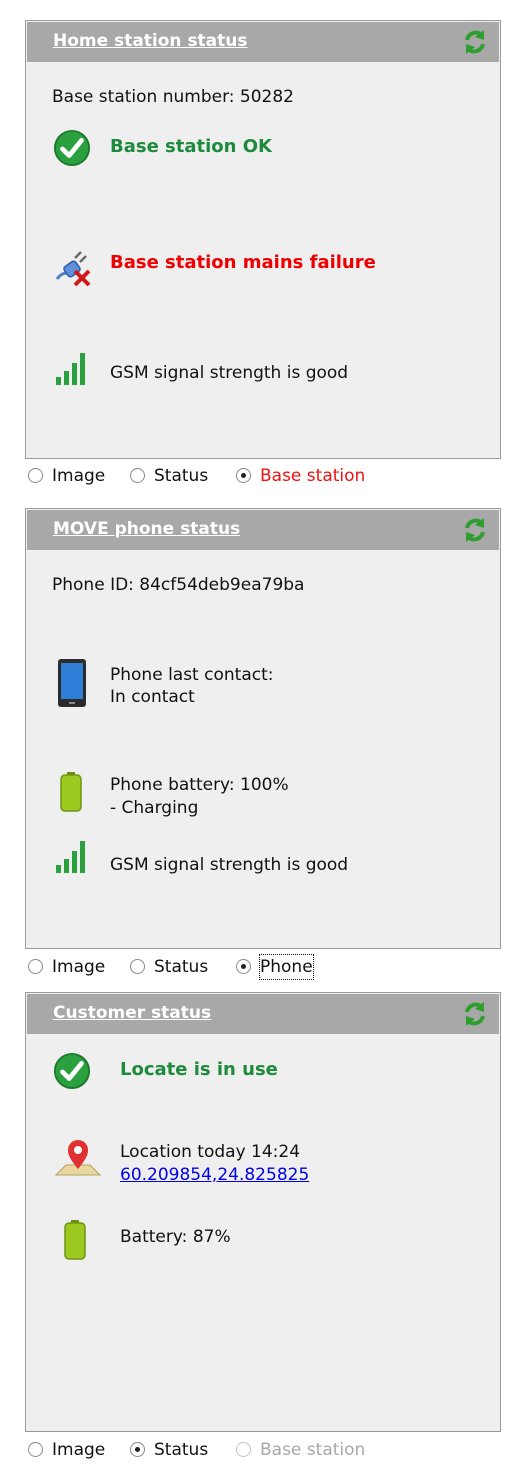 The image size is (511, 1464). I want to click on customer-view-radio-group: Image Status Base station, so click(258, 1451).